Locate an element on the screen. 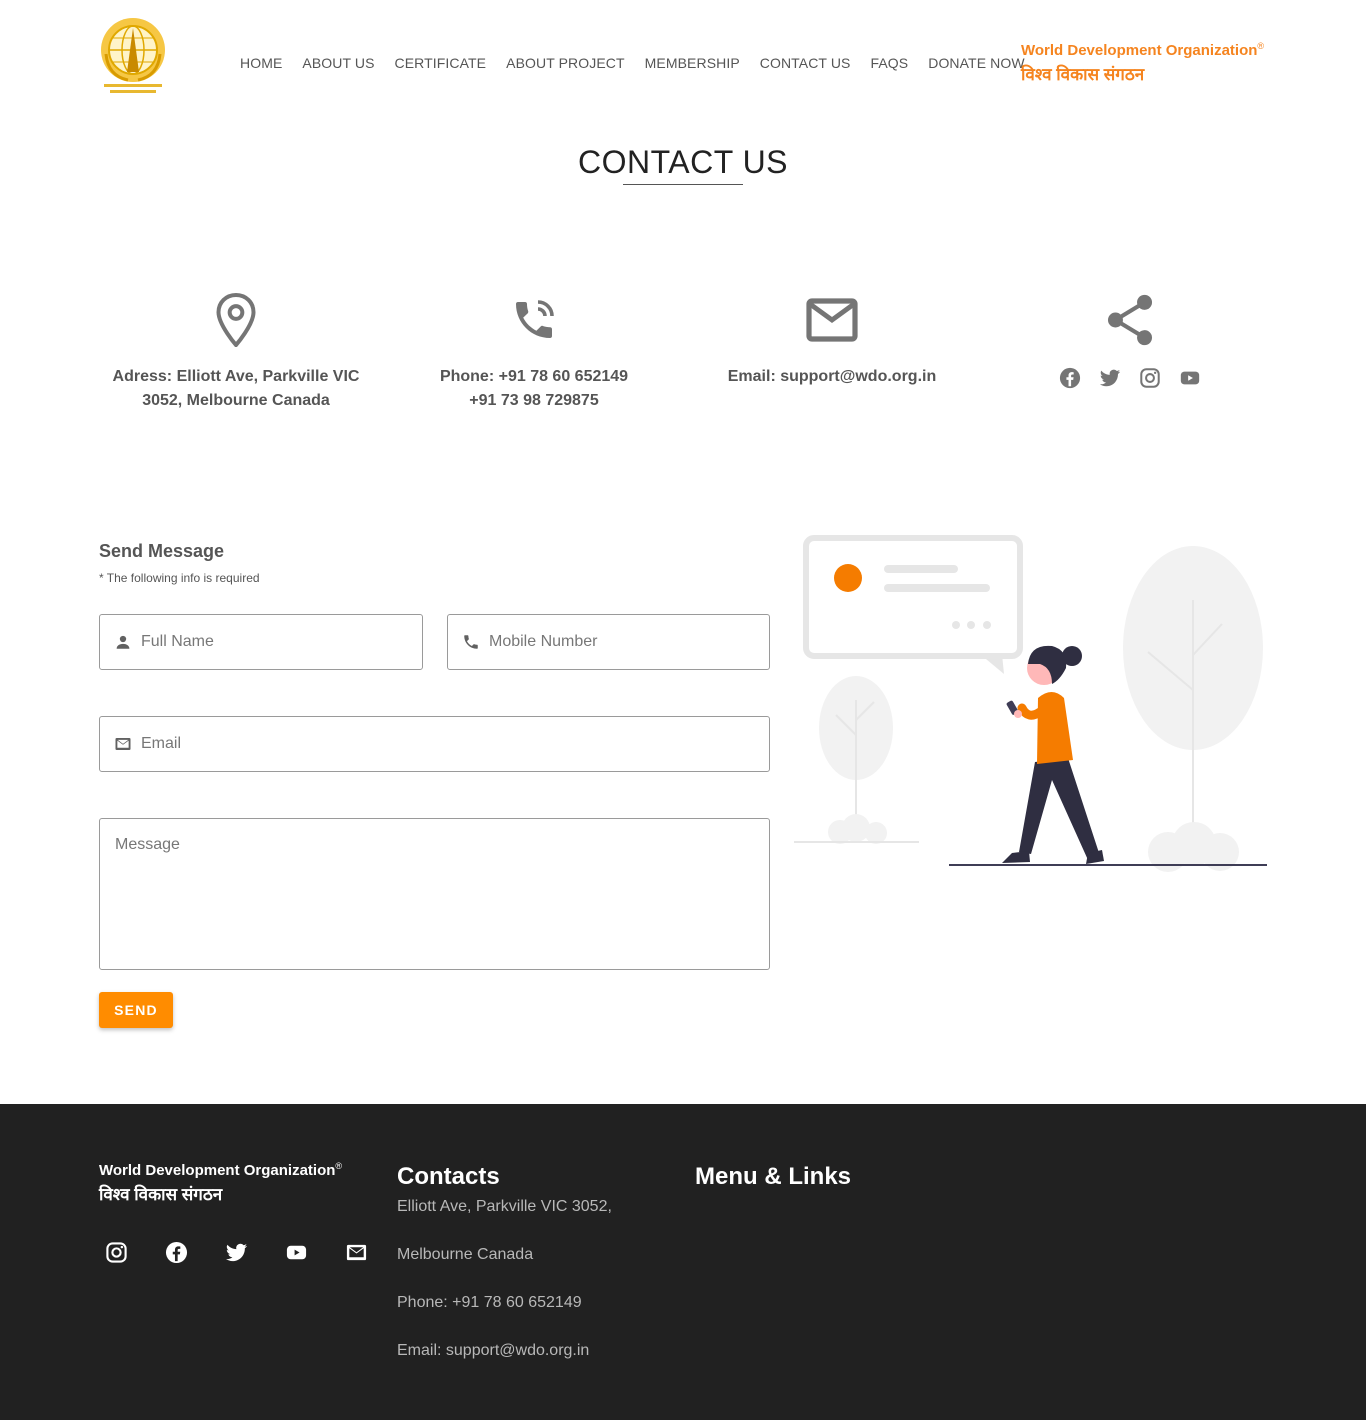 The image size is (1366, 1420). message-field is located at coordinates (434, 894).